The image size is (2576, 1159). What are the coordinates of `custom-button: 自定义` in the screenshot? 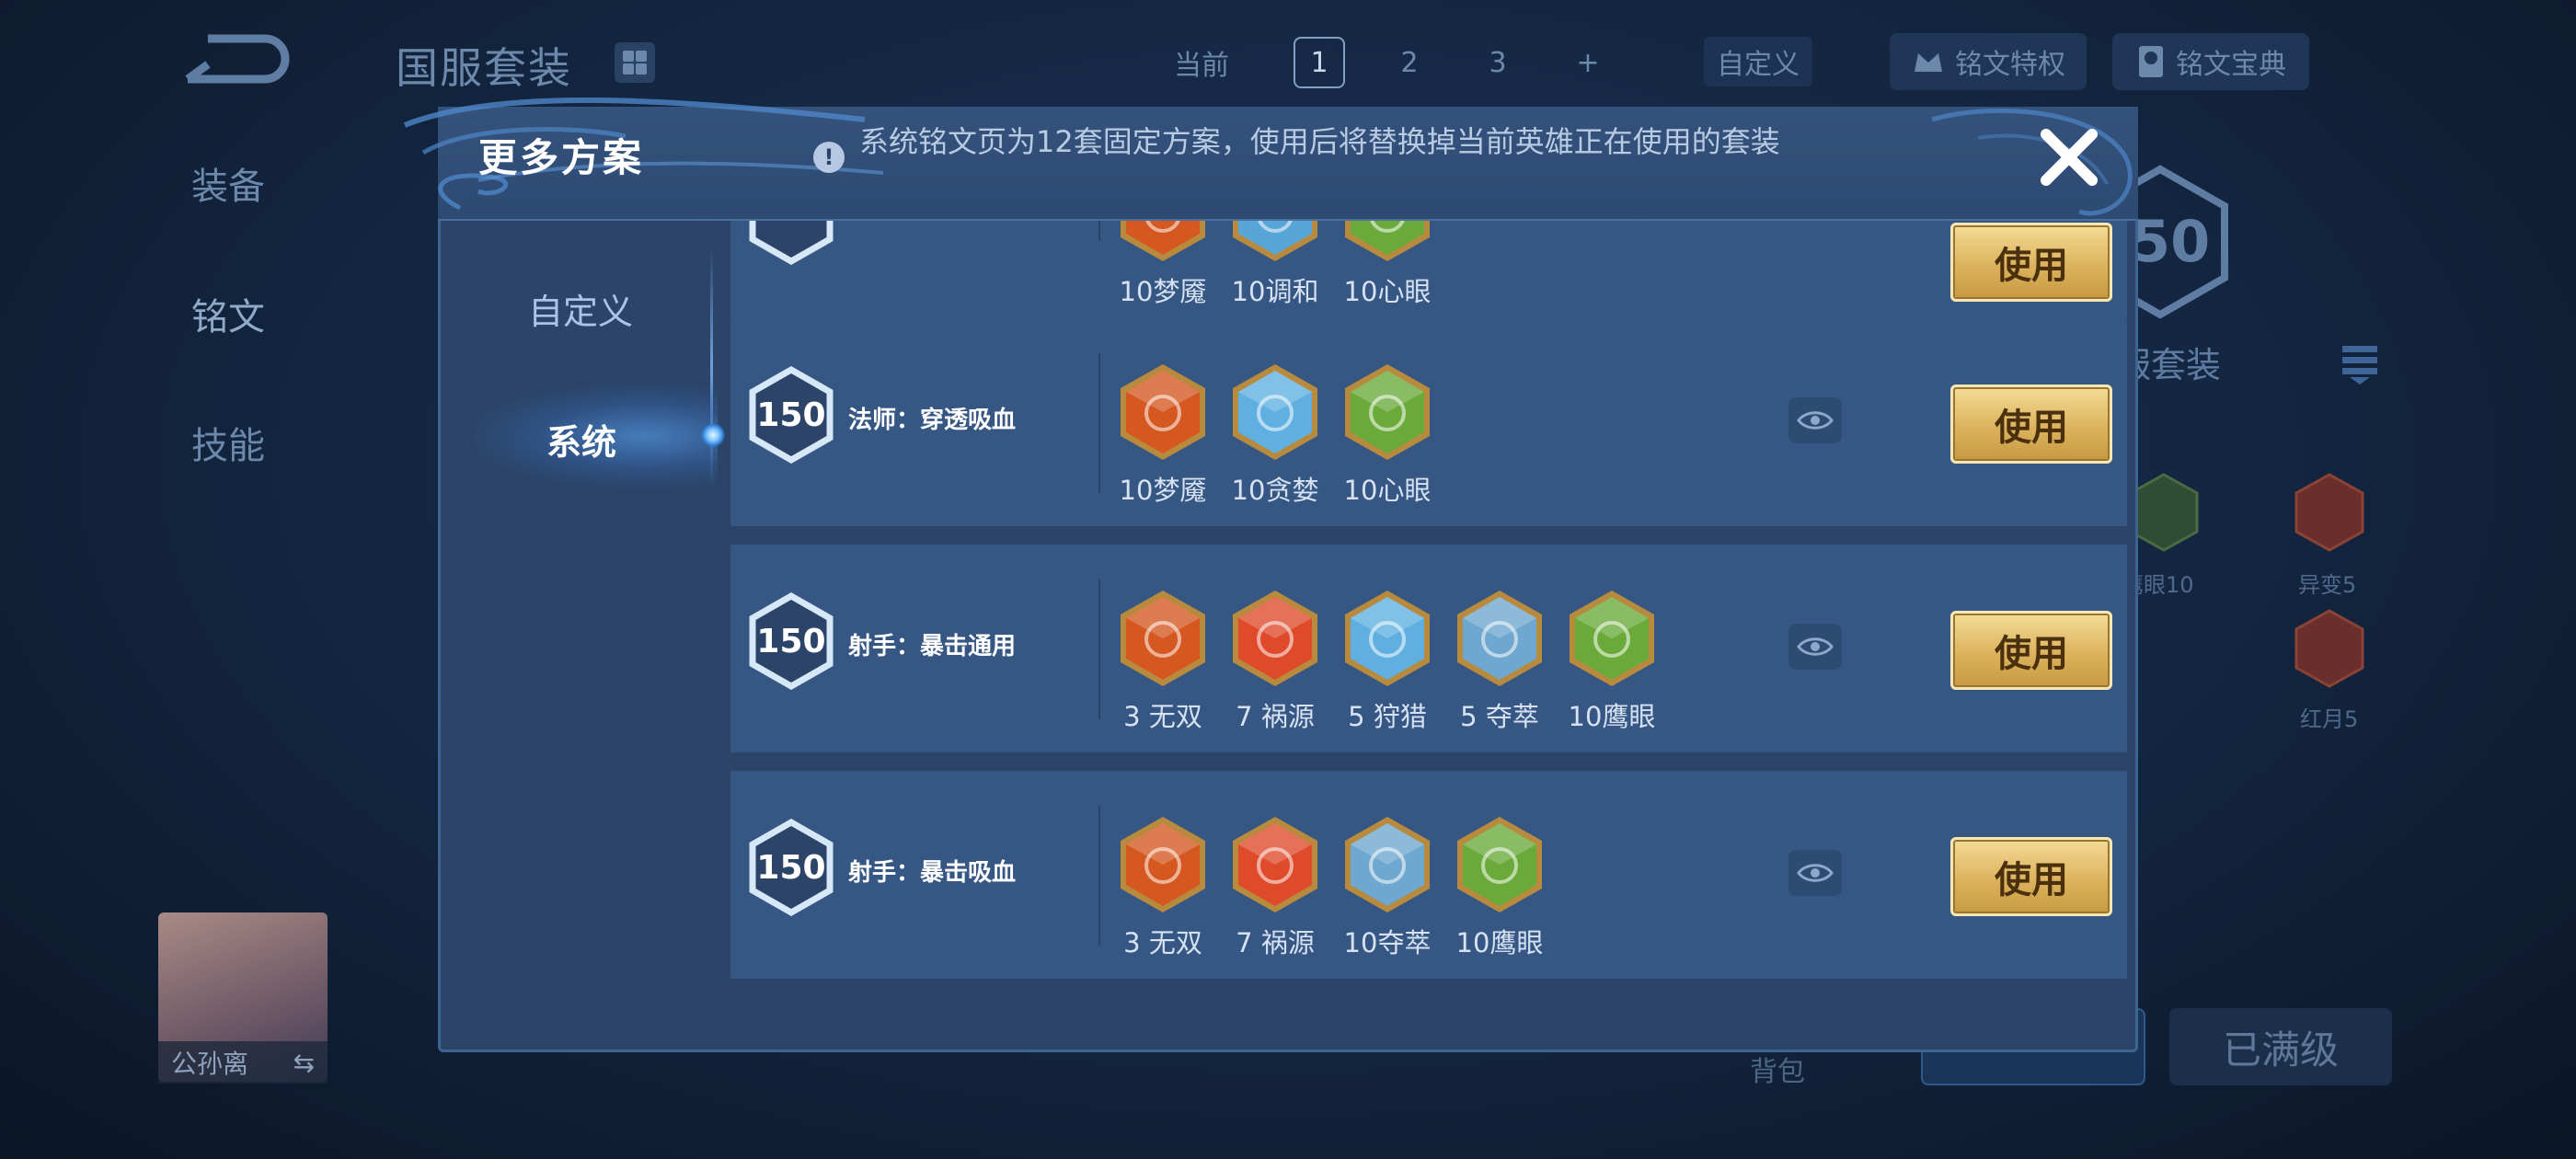 It's located at (1758, 61).